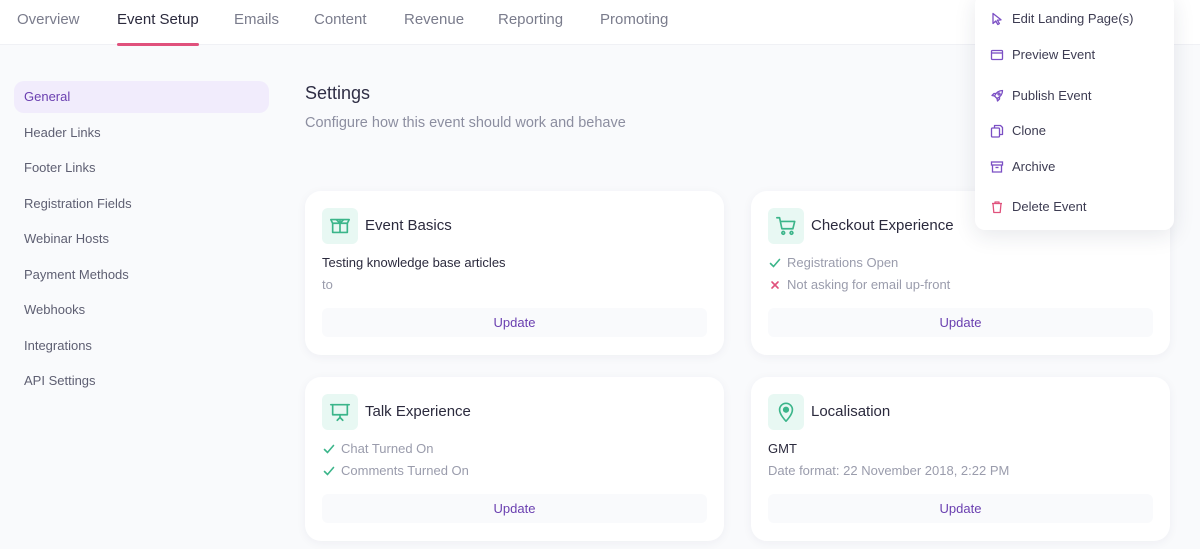 This screenshot has height=549, width=1200. Describe the element at coordinates (775, 285) in the screenshot. I see `x-icon` at that location.